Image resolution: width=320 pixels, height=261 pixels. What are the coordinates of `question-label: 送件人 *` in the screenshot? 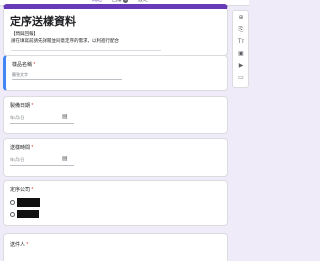 It's located at (19, 244).